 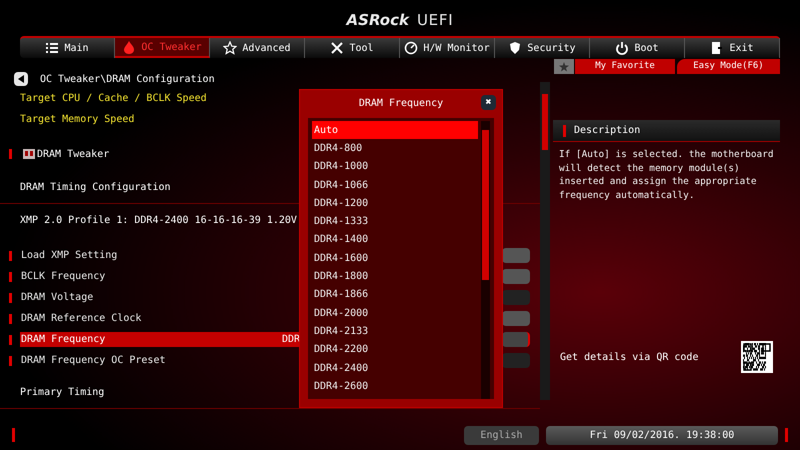 What do you see at coordinates (395, 313) in the screenshot?
I see `frequency-option: DDR4-2000` at bounding box center [395, 313].